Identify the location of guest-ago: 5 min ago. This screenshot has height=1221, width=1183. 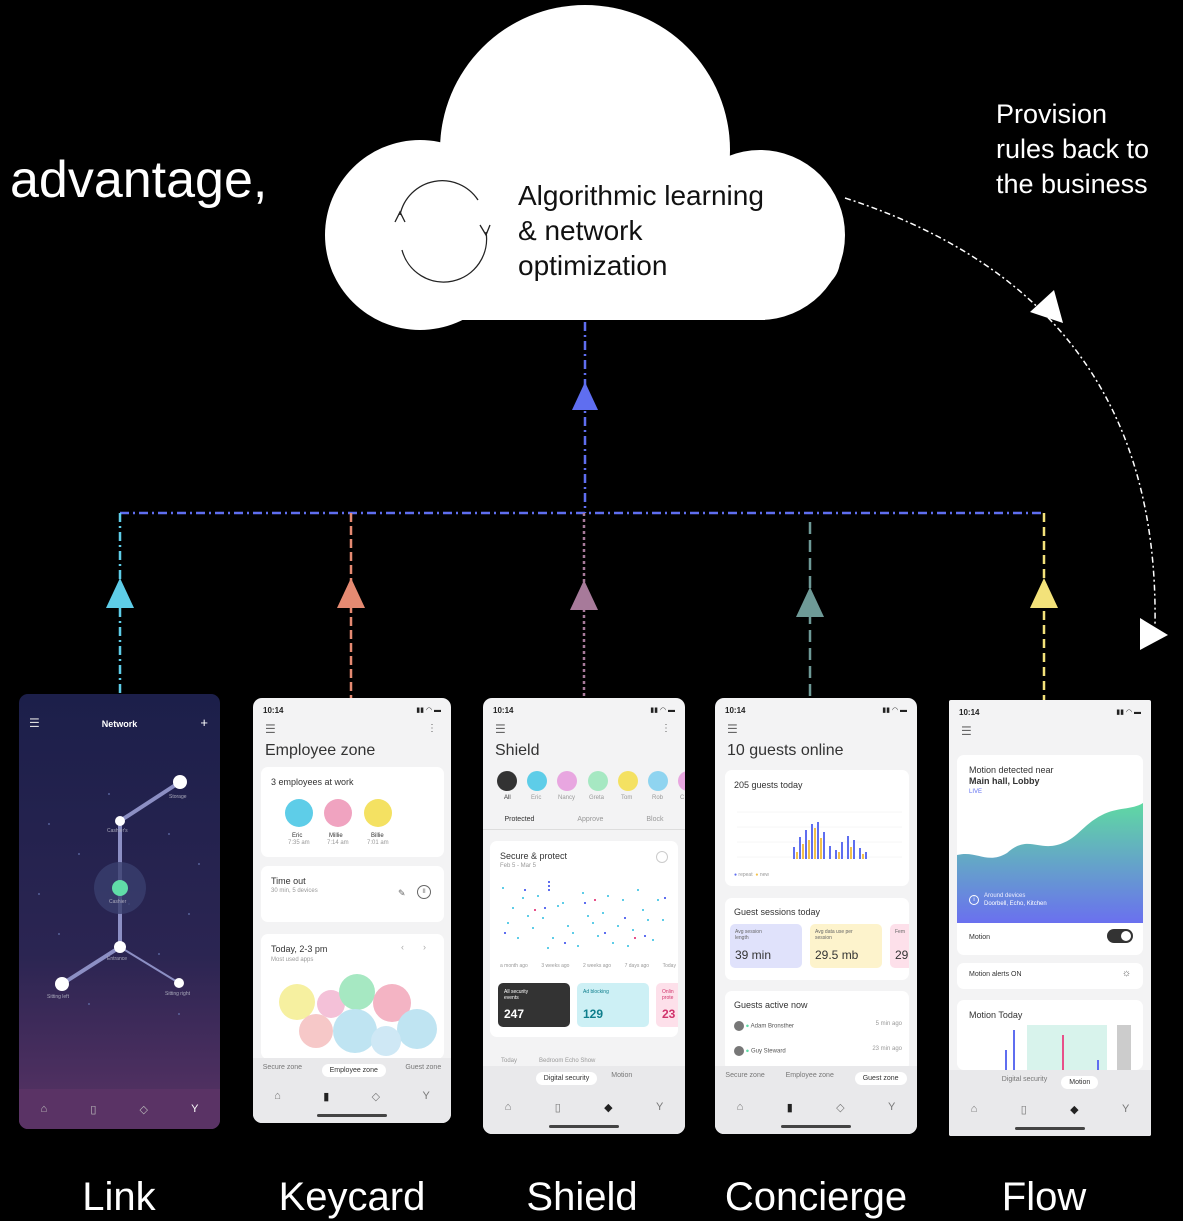
(888, 1024).